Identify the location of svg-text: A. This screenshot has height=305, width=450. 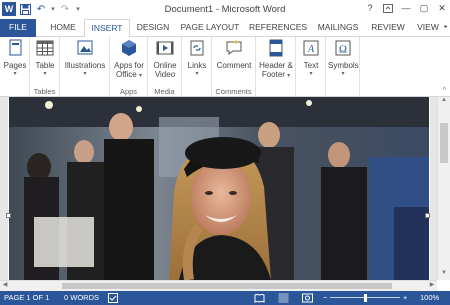
(311, 49).